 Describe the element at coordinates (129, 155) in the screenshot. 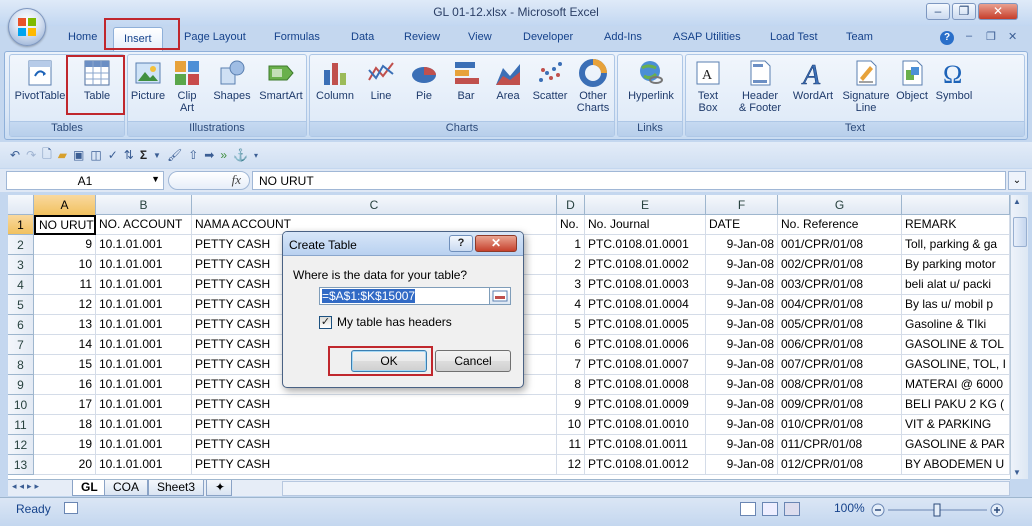

I see `sort-icon: ⇅` at that location.